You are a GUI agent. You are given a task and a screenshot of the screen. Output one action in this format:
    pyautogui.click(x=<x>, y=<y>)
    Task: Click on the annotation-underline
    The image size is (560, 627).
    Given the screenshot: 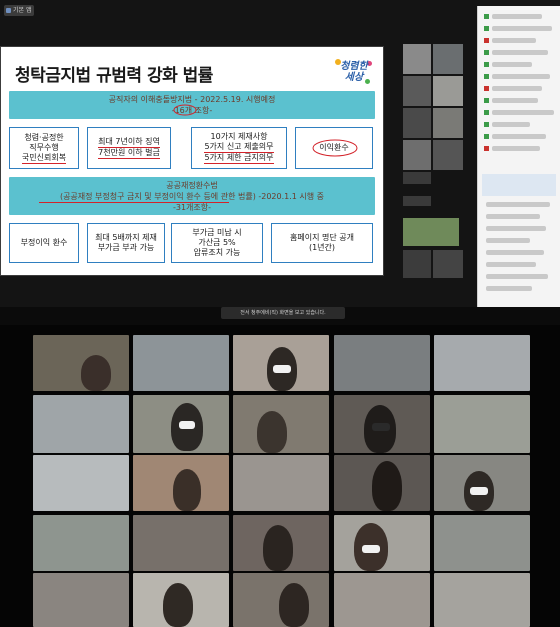 What is the action you would take?
    pyautogui.click(x=134, y=202)
    